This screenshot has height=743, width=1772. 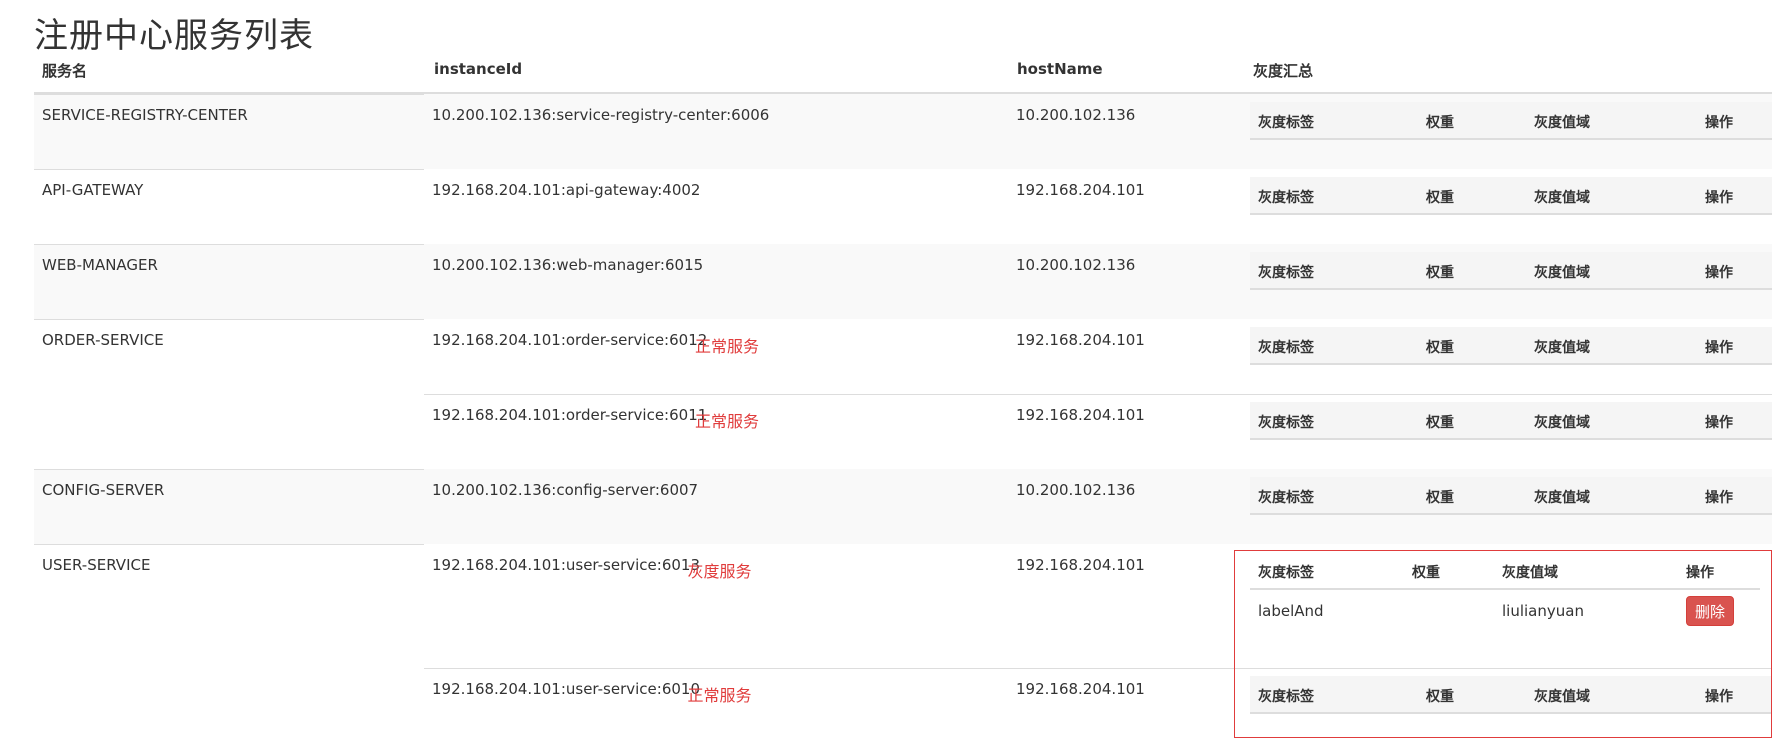 I want to click on service-name: API-GATEWAY, so click(x=93, y=190).